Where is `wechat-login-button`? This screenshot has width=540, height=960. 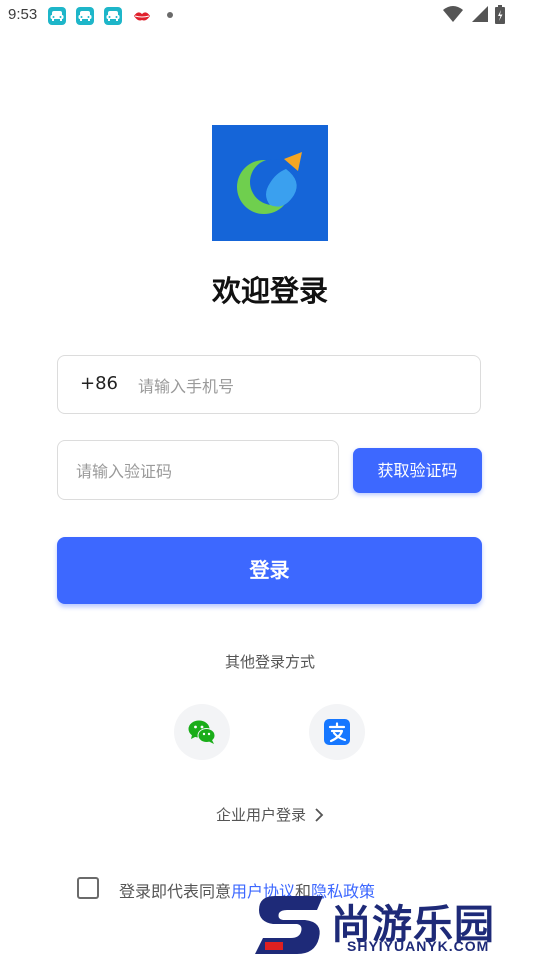 wechat-login-button is located at coordinates (202, 732).